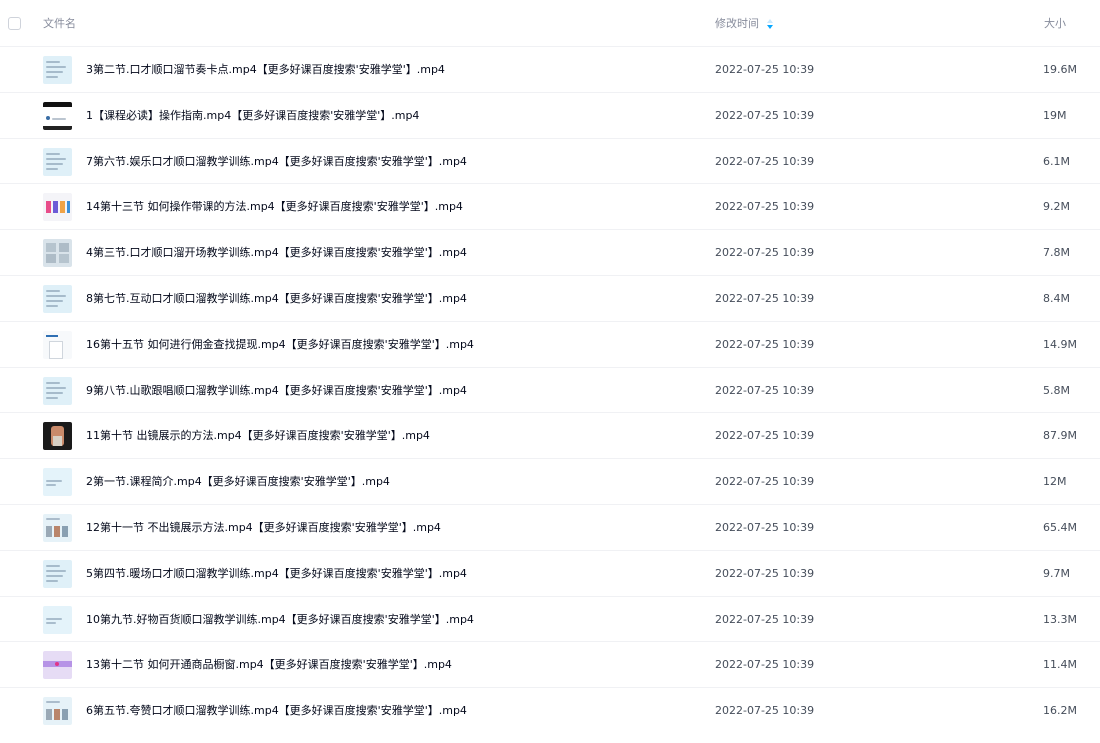 This screenshot has width=1100, height=743. I want to click on file-size: 12M, so click(1055, 482).